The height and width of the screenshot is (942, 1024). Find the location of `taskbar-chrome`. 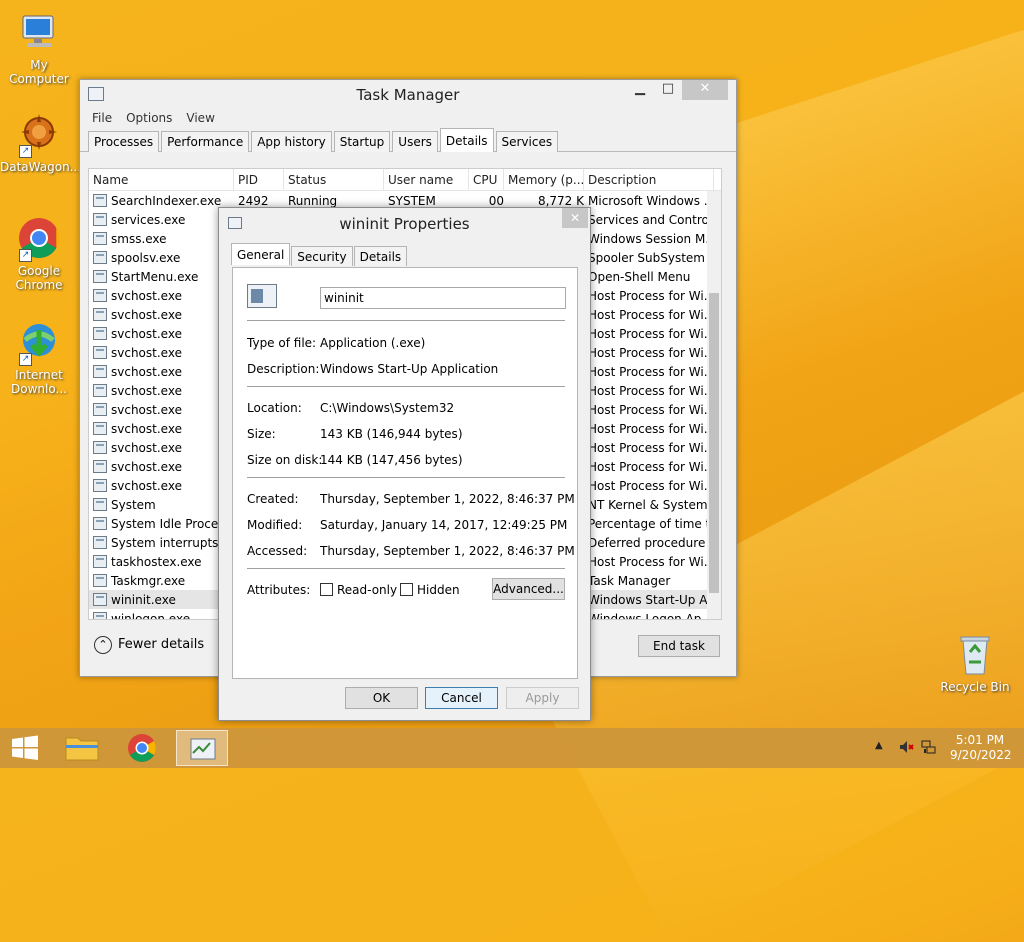

taskbar-chrome is located at coordinates (142, 748).